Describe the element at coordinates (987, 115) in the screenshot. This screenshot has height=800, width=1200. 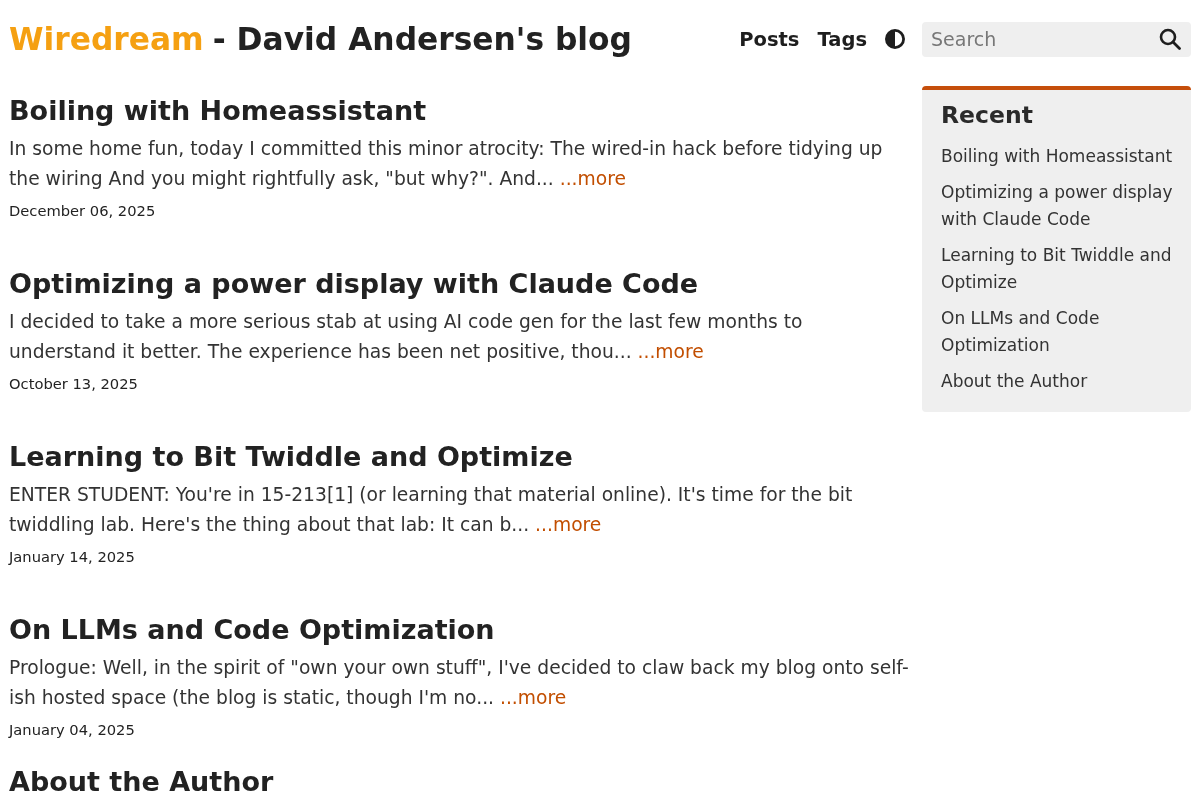
I see `recent-heading: Recent` at that location.